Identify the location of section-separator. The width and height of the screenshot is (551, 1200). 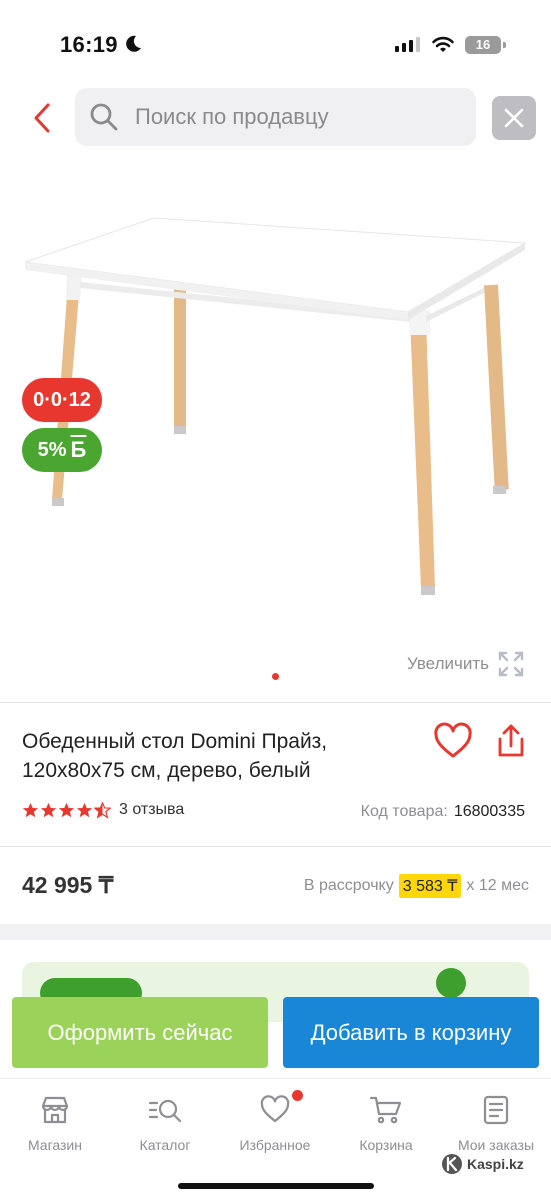
(275, 932).